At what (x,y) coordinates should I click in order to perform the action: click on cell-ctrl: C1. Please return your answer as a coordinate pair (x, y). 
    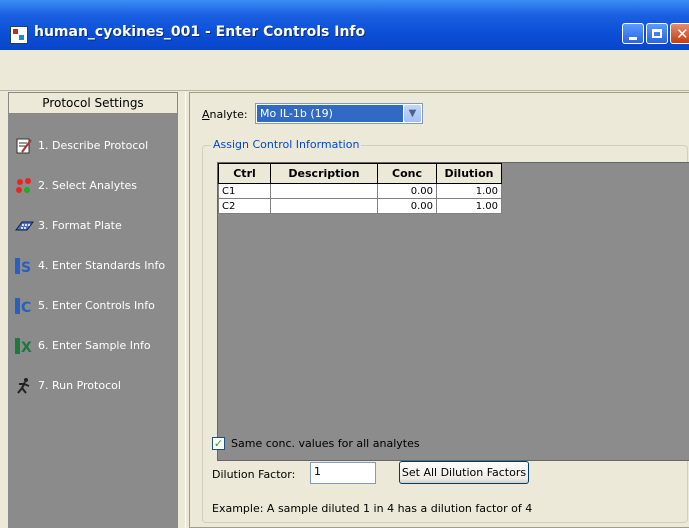
    Looking at the image, I should click on (244, 191).